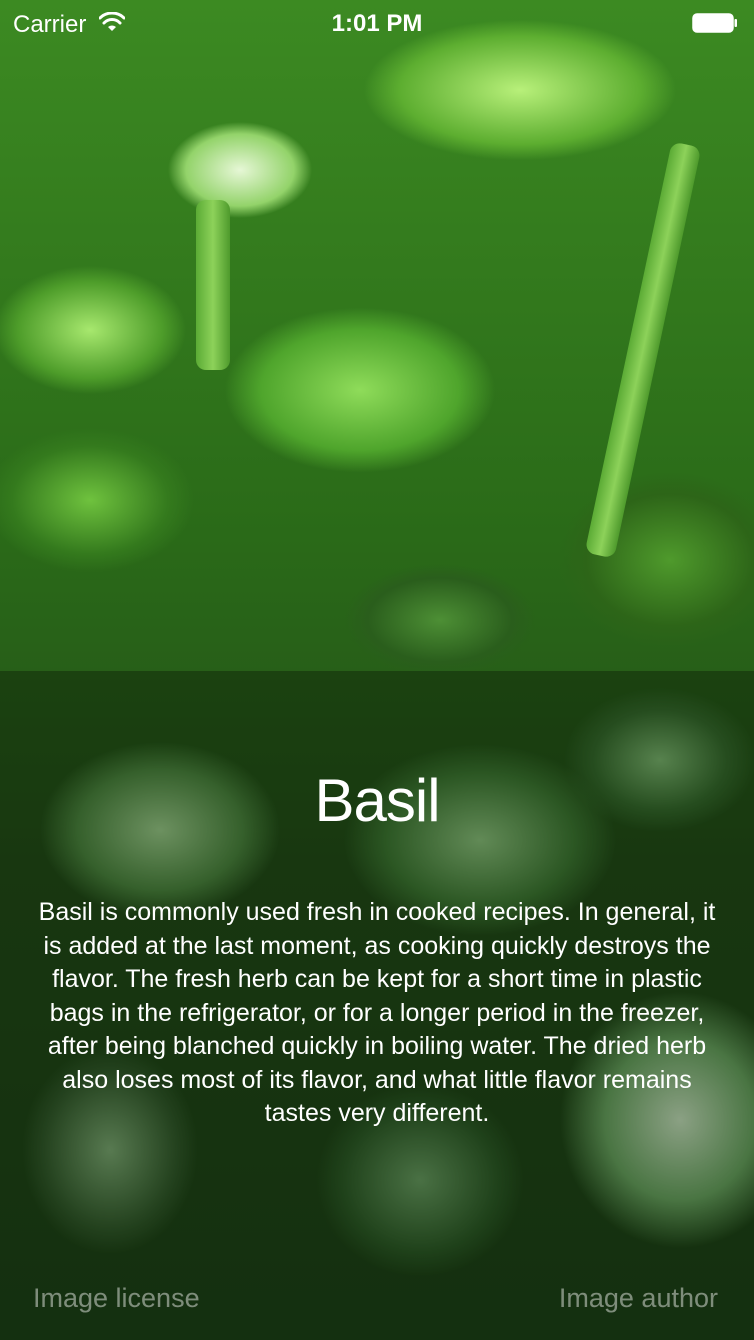 This screenshot has height=1340, width=754. I want to click on plant-title: Basil, so click(377, 800).